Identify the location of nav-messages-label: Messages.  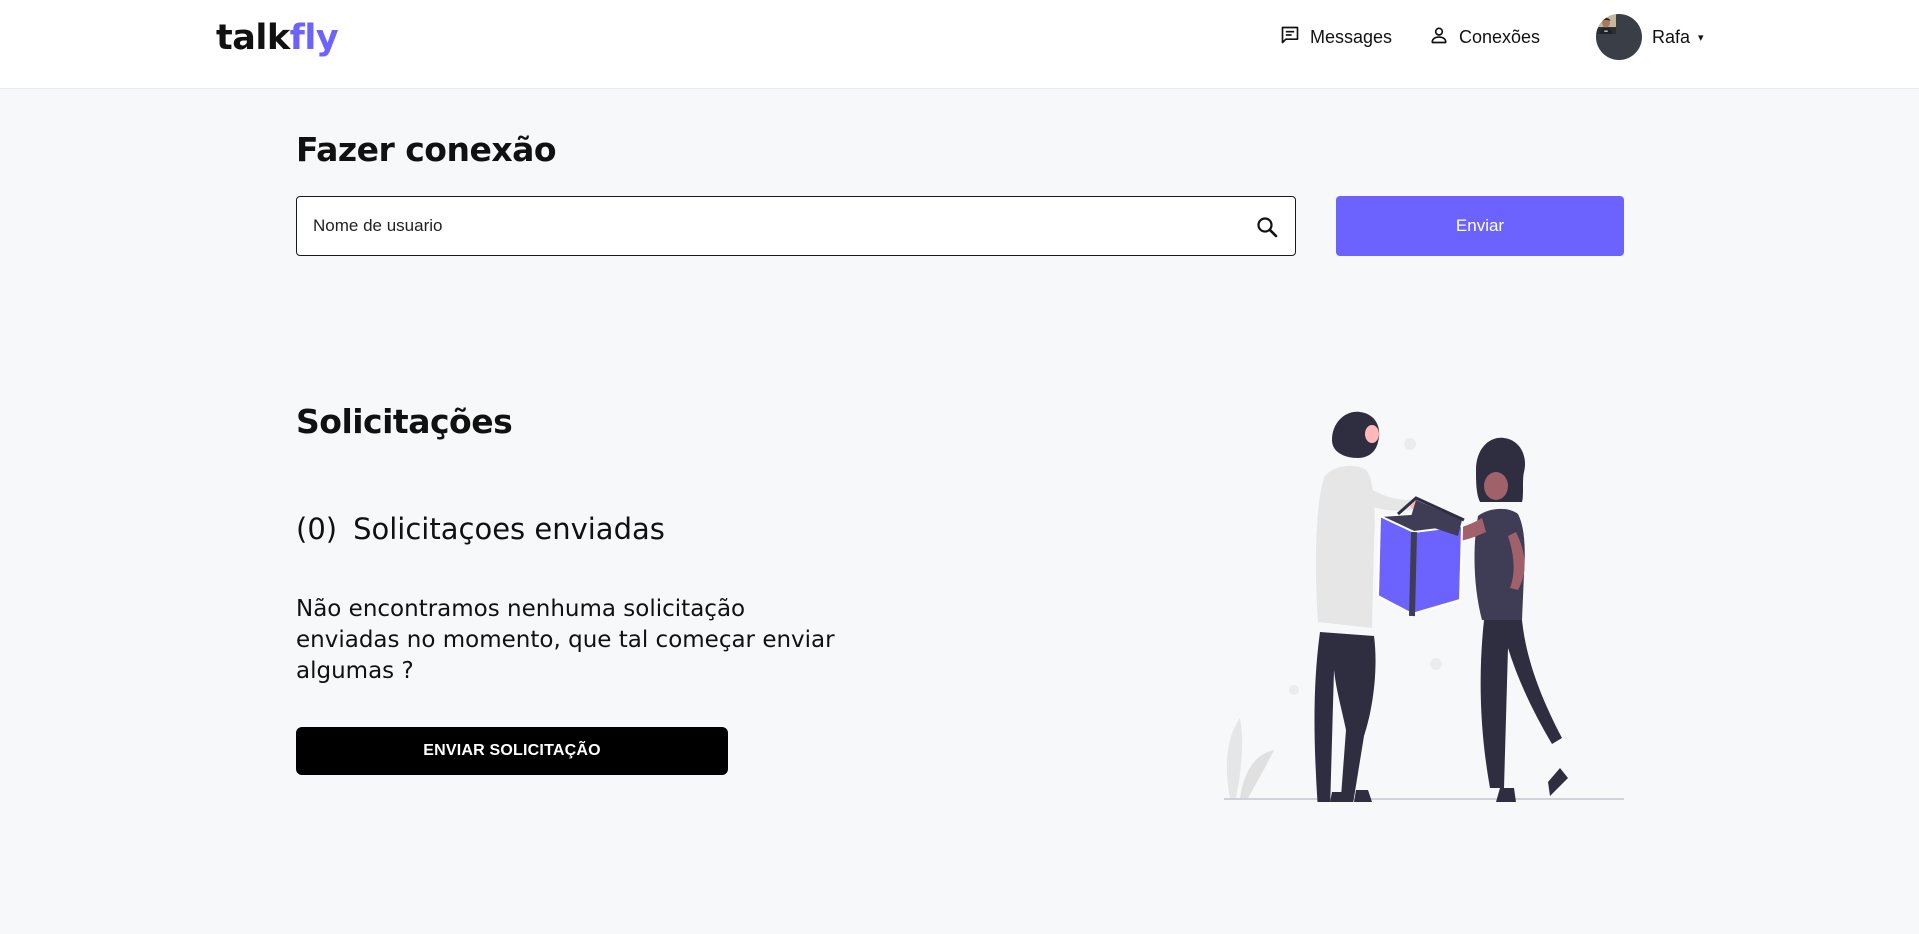
(1351, 36).